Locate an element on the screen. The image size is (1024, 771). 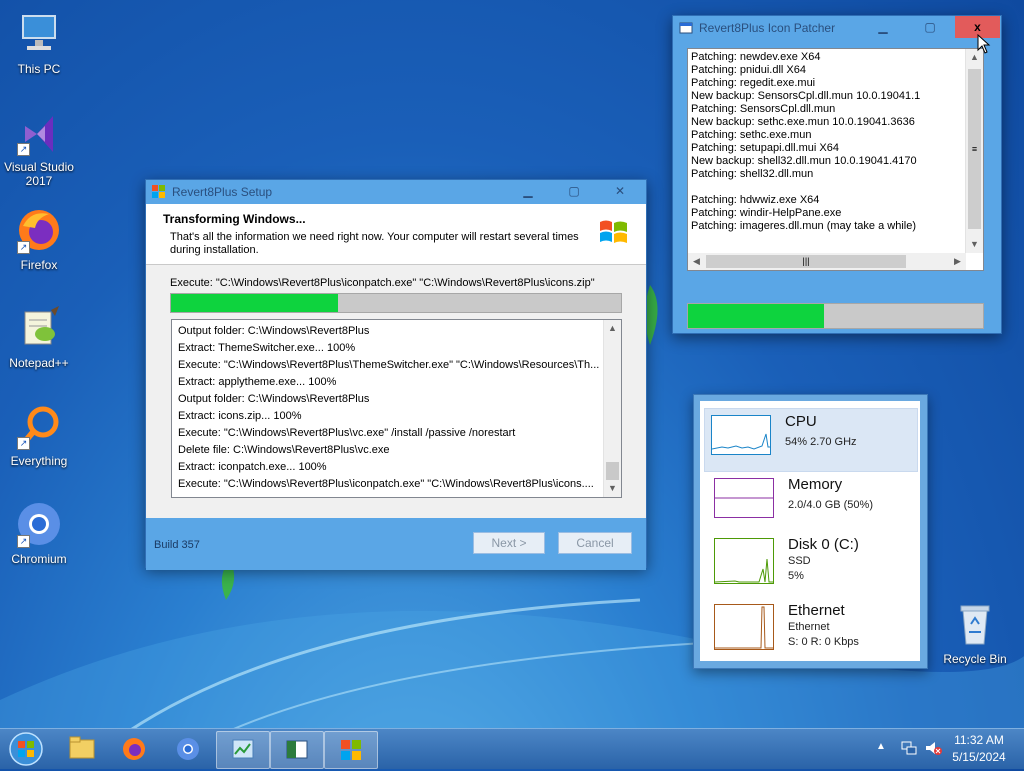
scroll-up-arrow-icon: ▲ is located at coordinates (612, 328).